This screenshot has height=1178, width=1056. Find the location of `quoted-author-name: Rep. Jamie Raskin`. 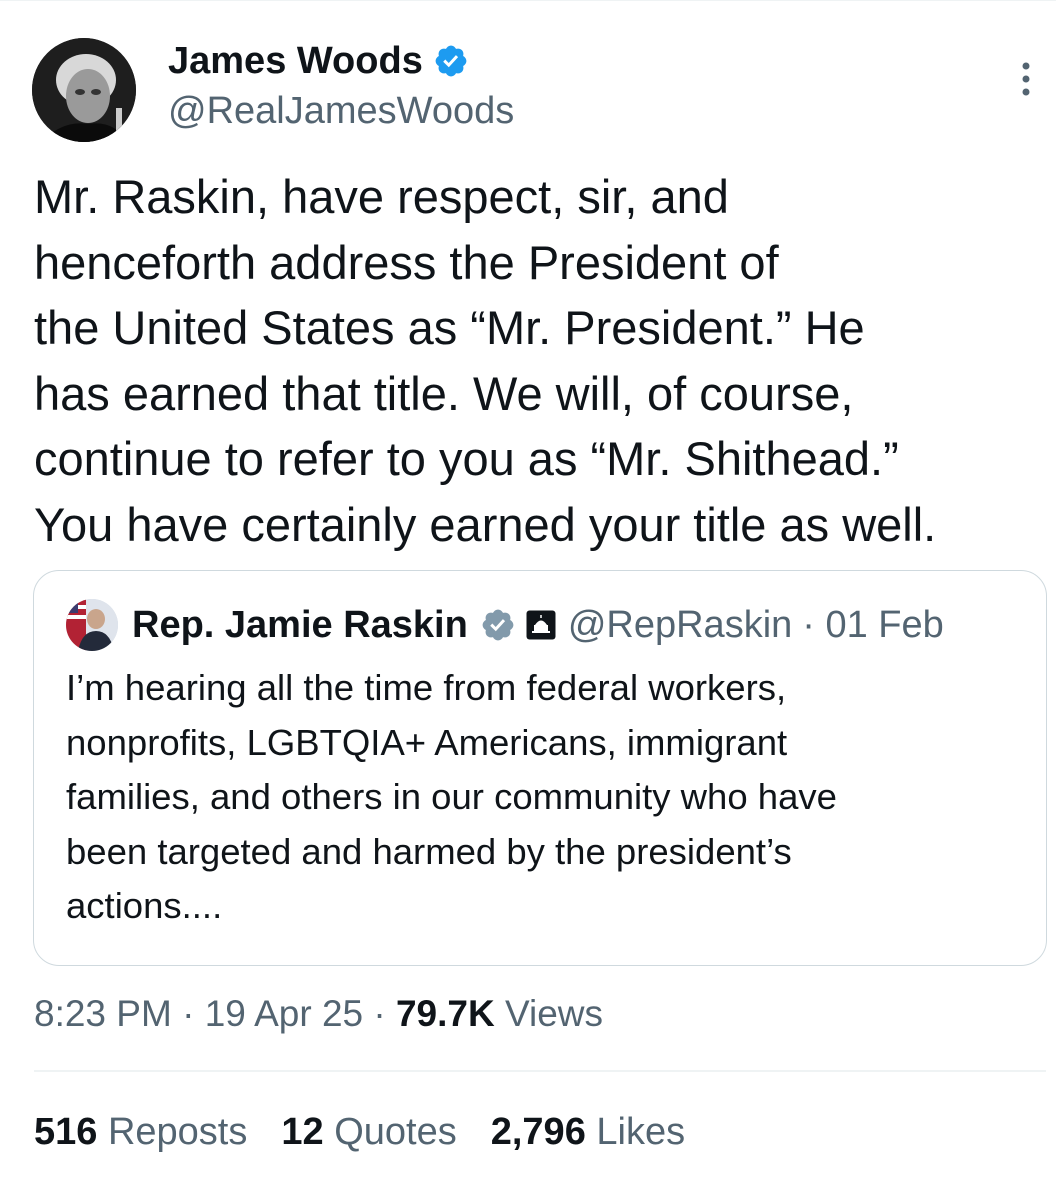

quoted-author-name: Rep. Jamie Raskin is located at coordinates (300, 625).